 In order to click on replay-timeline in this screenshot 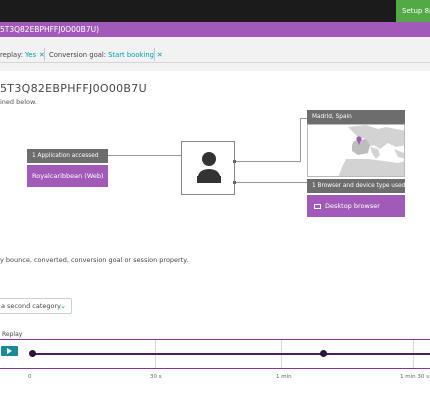, I will do `click(215, 354)`.